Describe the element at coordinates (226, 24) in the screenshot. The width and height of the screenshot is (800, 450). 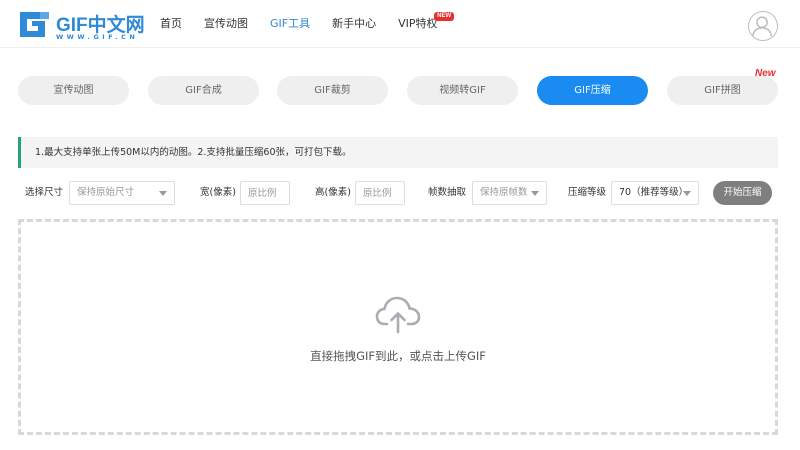
I see `nav-item-promo-gifs: 宣传动图` at that location.